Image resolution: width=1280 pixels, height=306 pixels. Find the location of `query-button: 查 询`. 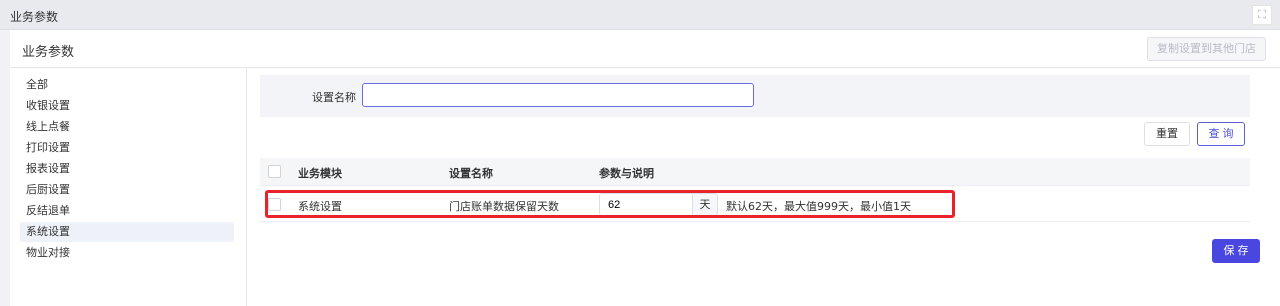

query-button: 查 询 is located at coordinates (1221, 134).